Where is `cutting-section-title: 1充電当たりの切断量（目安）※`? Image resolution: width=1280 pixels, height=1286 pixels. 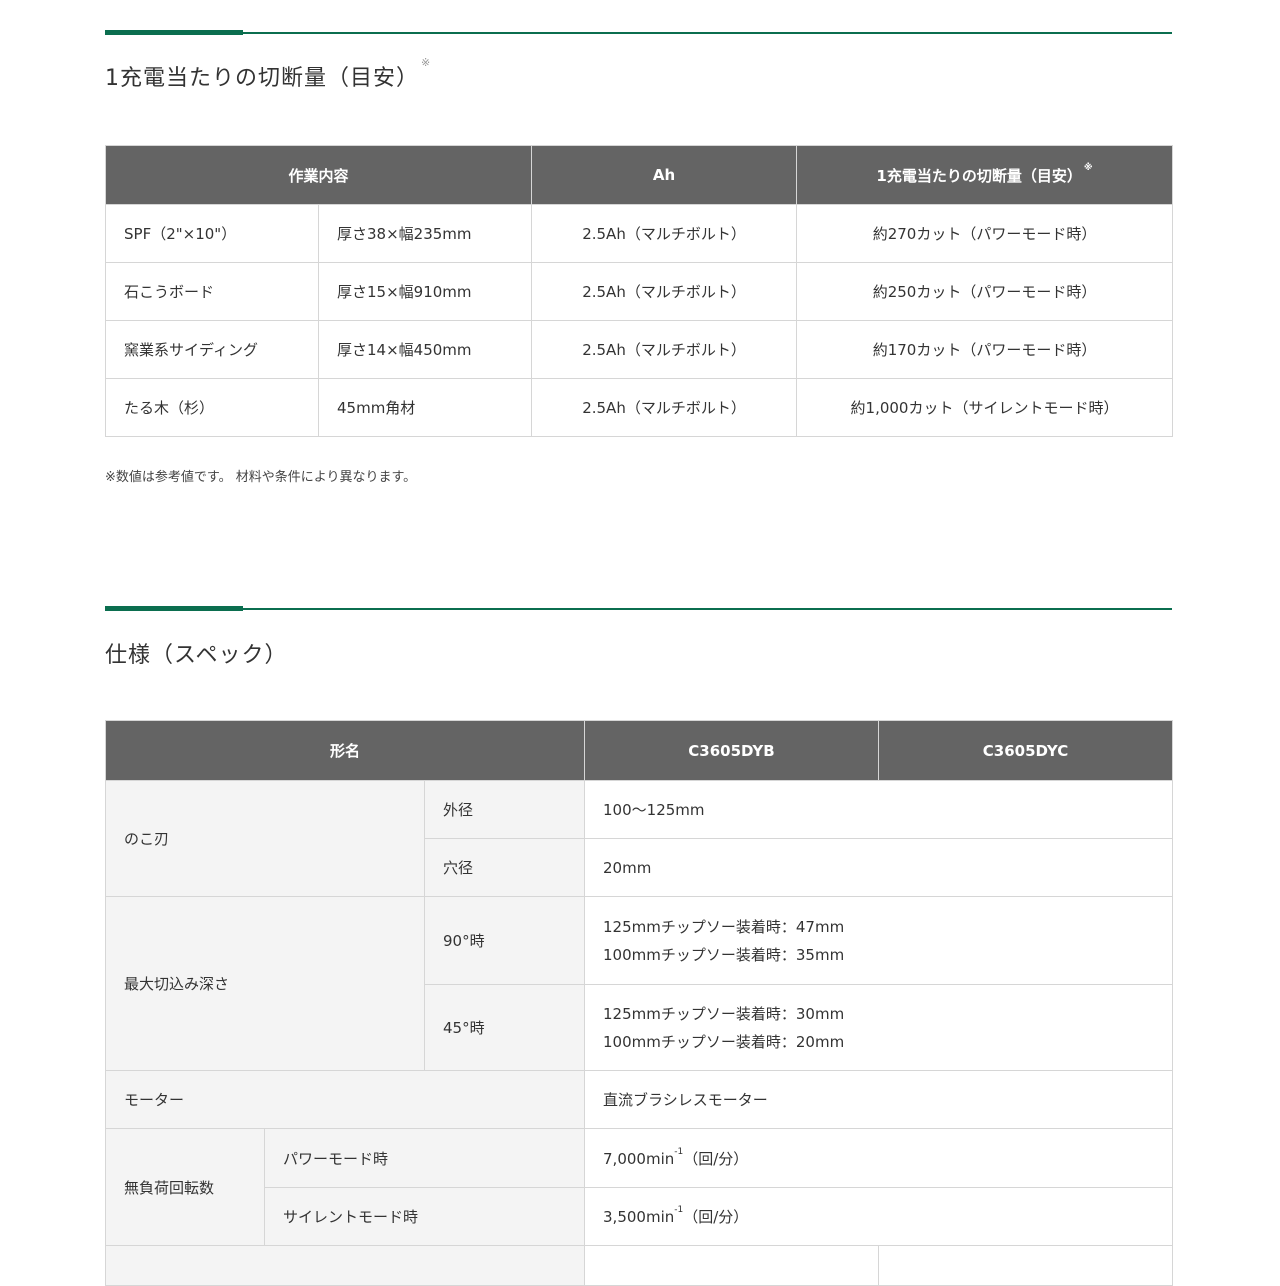
cutting-section-title: 1充電当たりの切断量（目安）※ is located at coordinates (268, 74).